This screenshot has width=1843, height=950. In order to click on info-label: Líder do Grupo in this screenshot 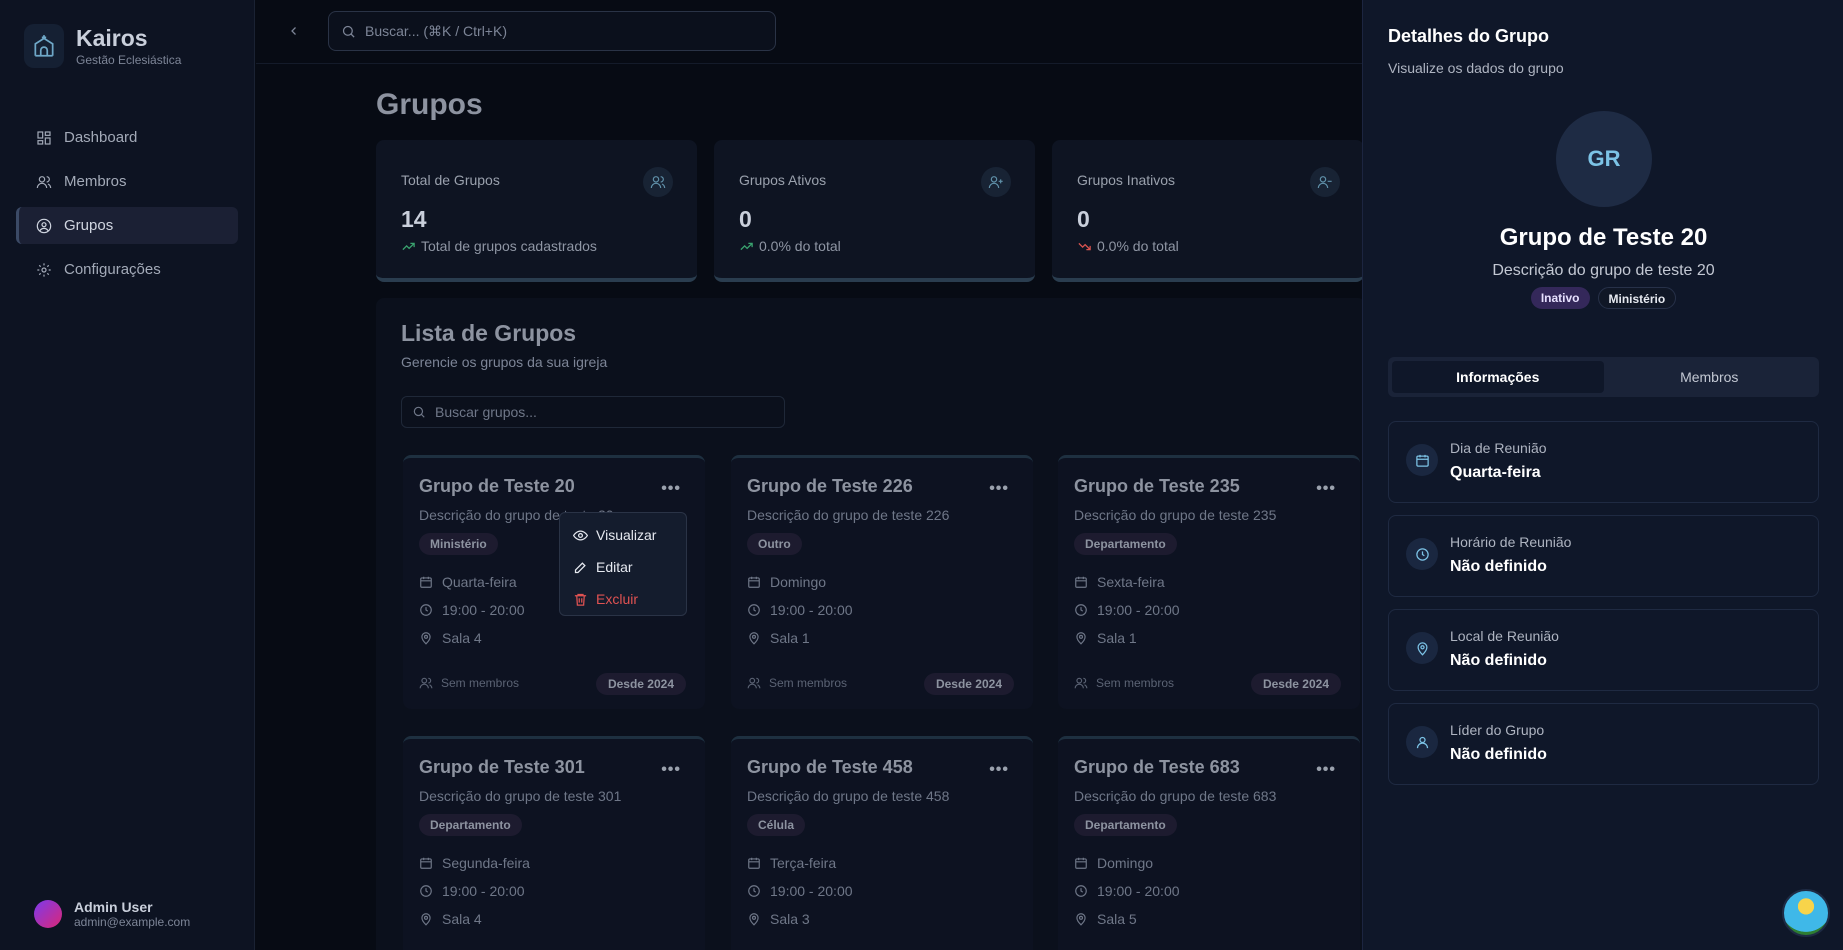, I will do `click(1497, 730)`.